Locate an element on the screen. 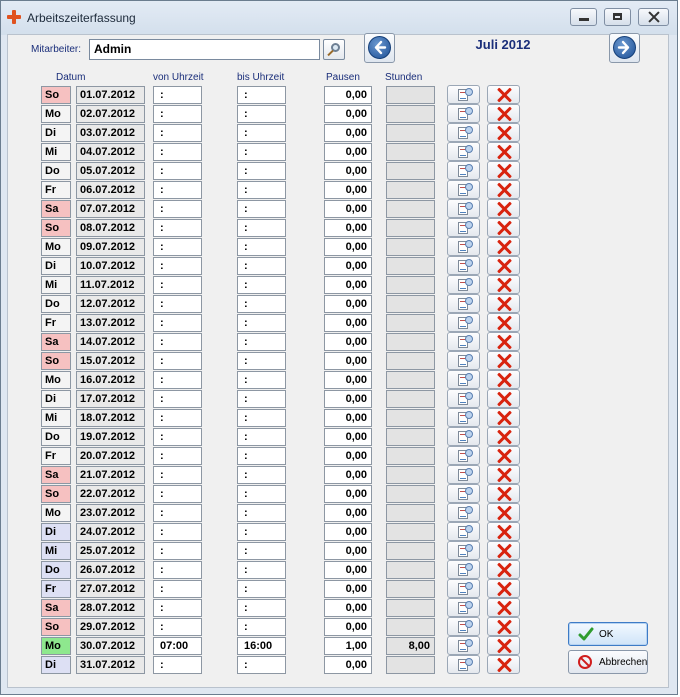 This screenshot has width=680, height=697. breaks-input: 1,00 is located at coordinates (348, 646).